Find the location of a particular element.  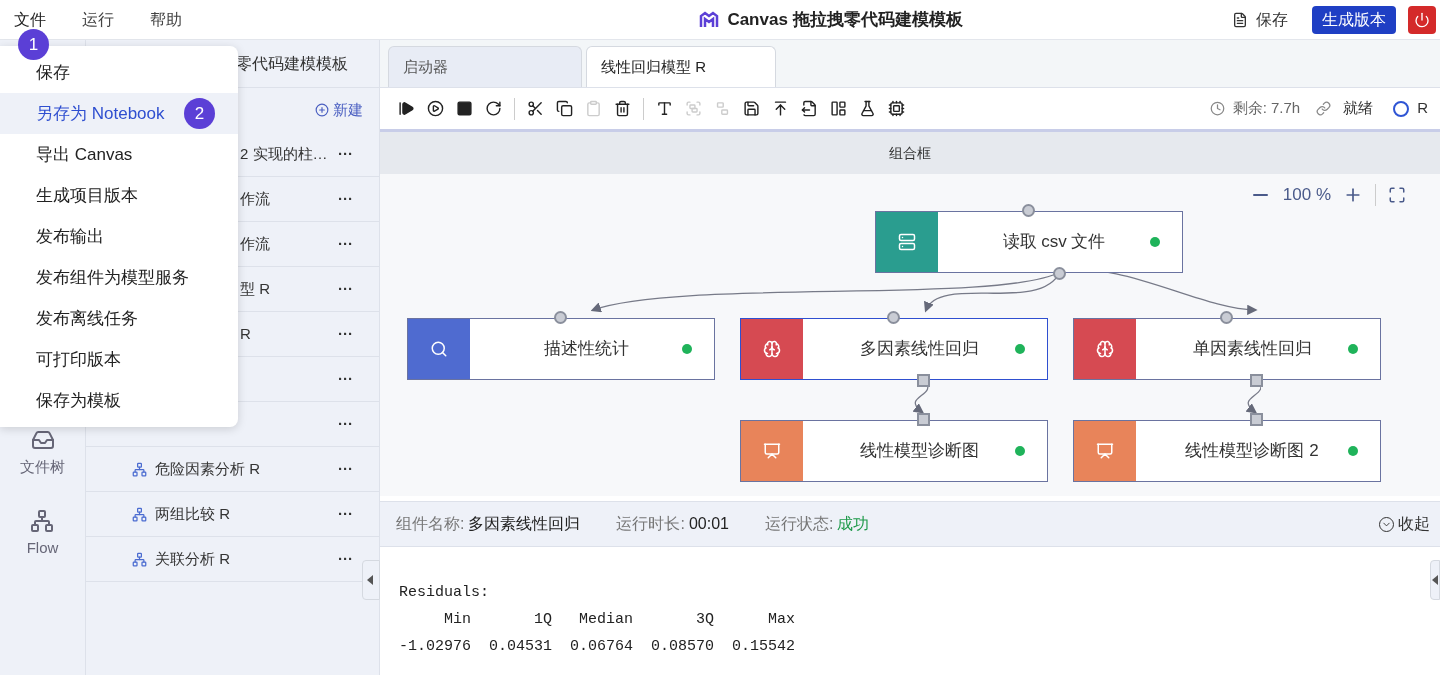

new-button: 新建 is located at coordinates (339, 110).